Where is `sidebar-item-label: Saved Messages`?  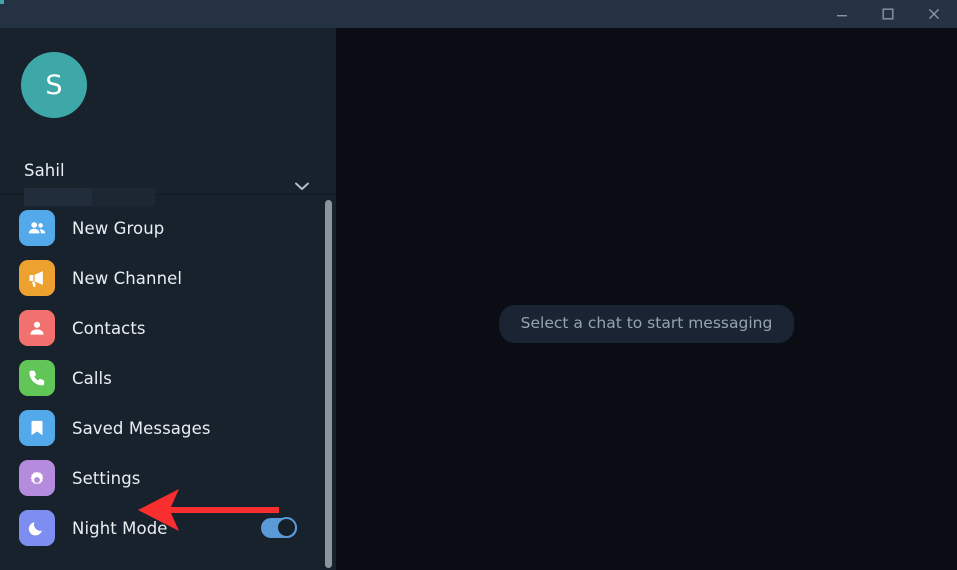 sidebar-item-label: Saved Messages is located at coordinates (141, 428).